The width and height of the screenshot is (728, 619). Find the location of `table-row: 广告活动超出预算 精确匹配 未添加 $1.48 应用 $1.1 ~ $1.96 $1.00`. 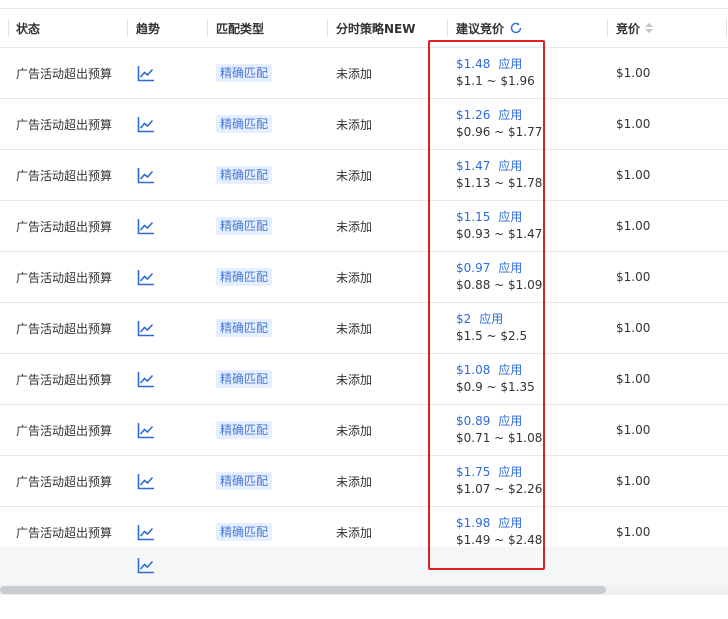

table-row: 广告活动超出预算 精确匹配 未添加 $1.48 应用 $1.1 ~ $1.96 $1.00 is located at coordinates (364, 73).